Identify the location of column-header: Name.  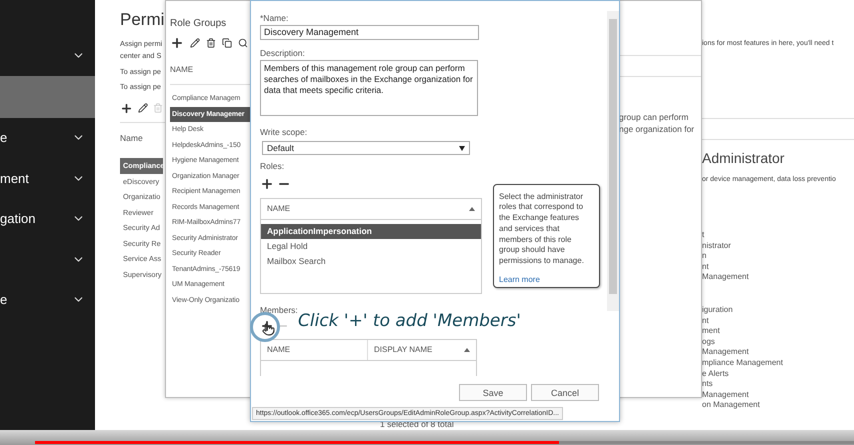
(131, 137).